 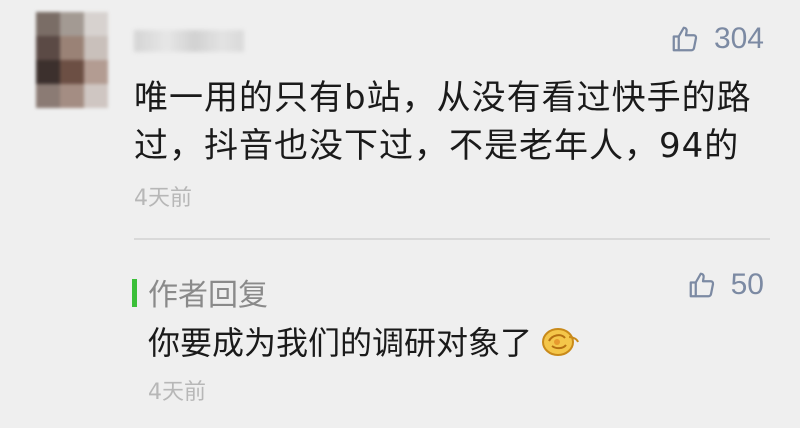 What do you see at coordinates (452, 239) in the screenshot?
I see `divider` at bounding box center [452, 239].